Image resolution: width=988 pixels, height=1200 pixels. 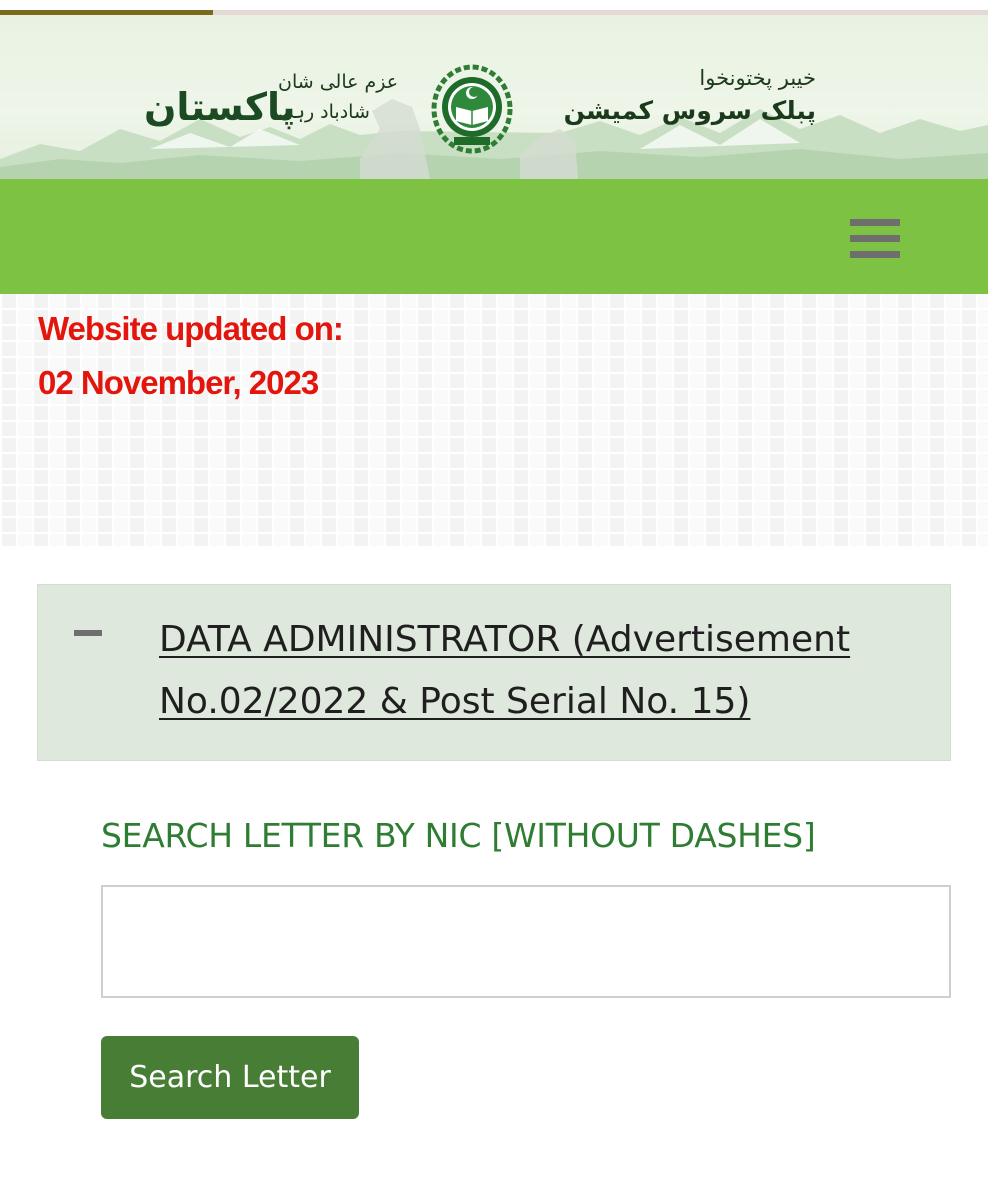 I want to click on org-name-line1: خیبر پختونخوا, so click(x=757, y=78).